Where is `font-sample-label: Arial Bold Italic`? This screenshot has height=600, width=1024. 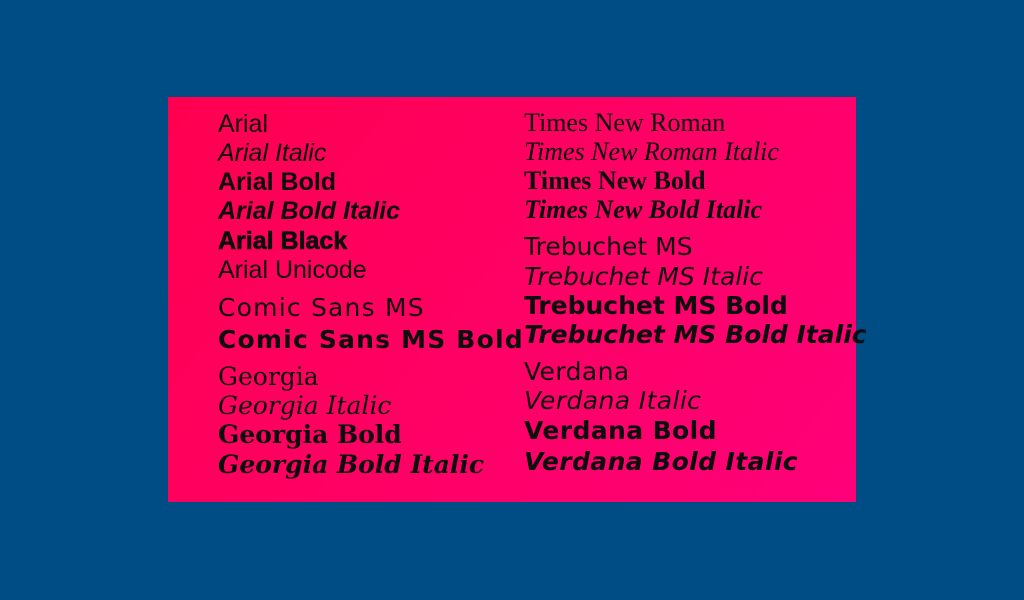 font-sample-label: Arial Bold Italic is located at coordinates (309, 211).